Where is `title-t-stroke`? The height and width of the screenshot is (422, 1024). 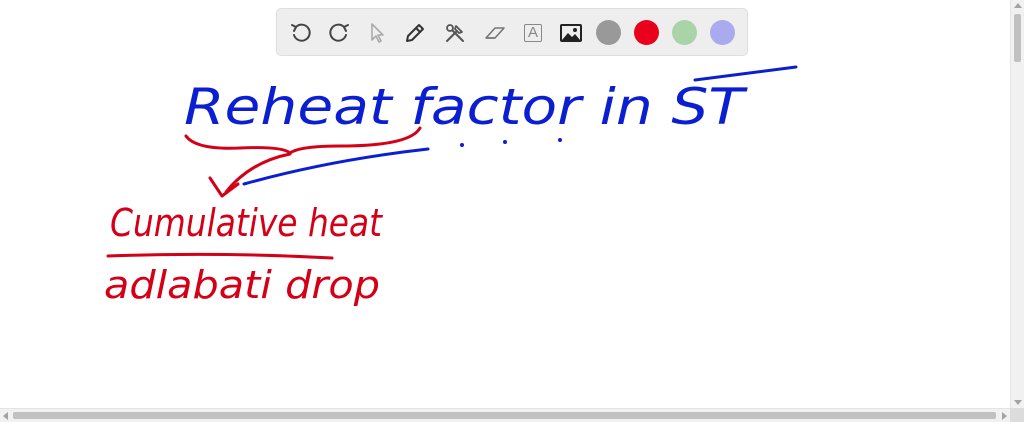
title-t-stroke is located at coordinates (745, 73).